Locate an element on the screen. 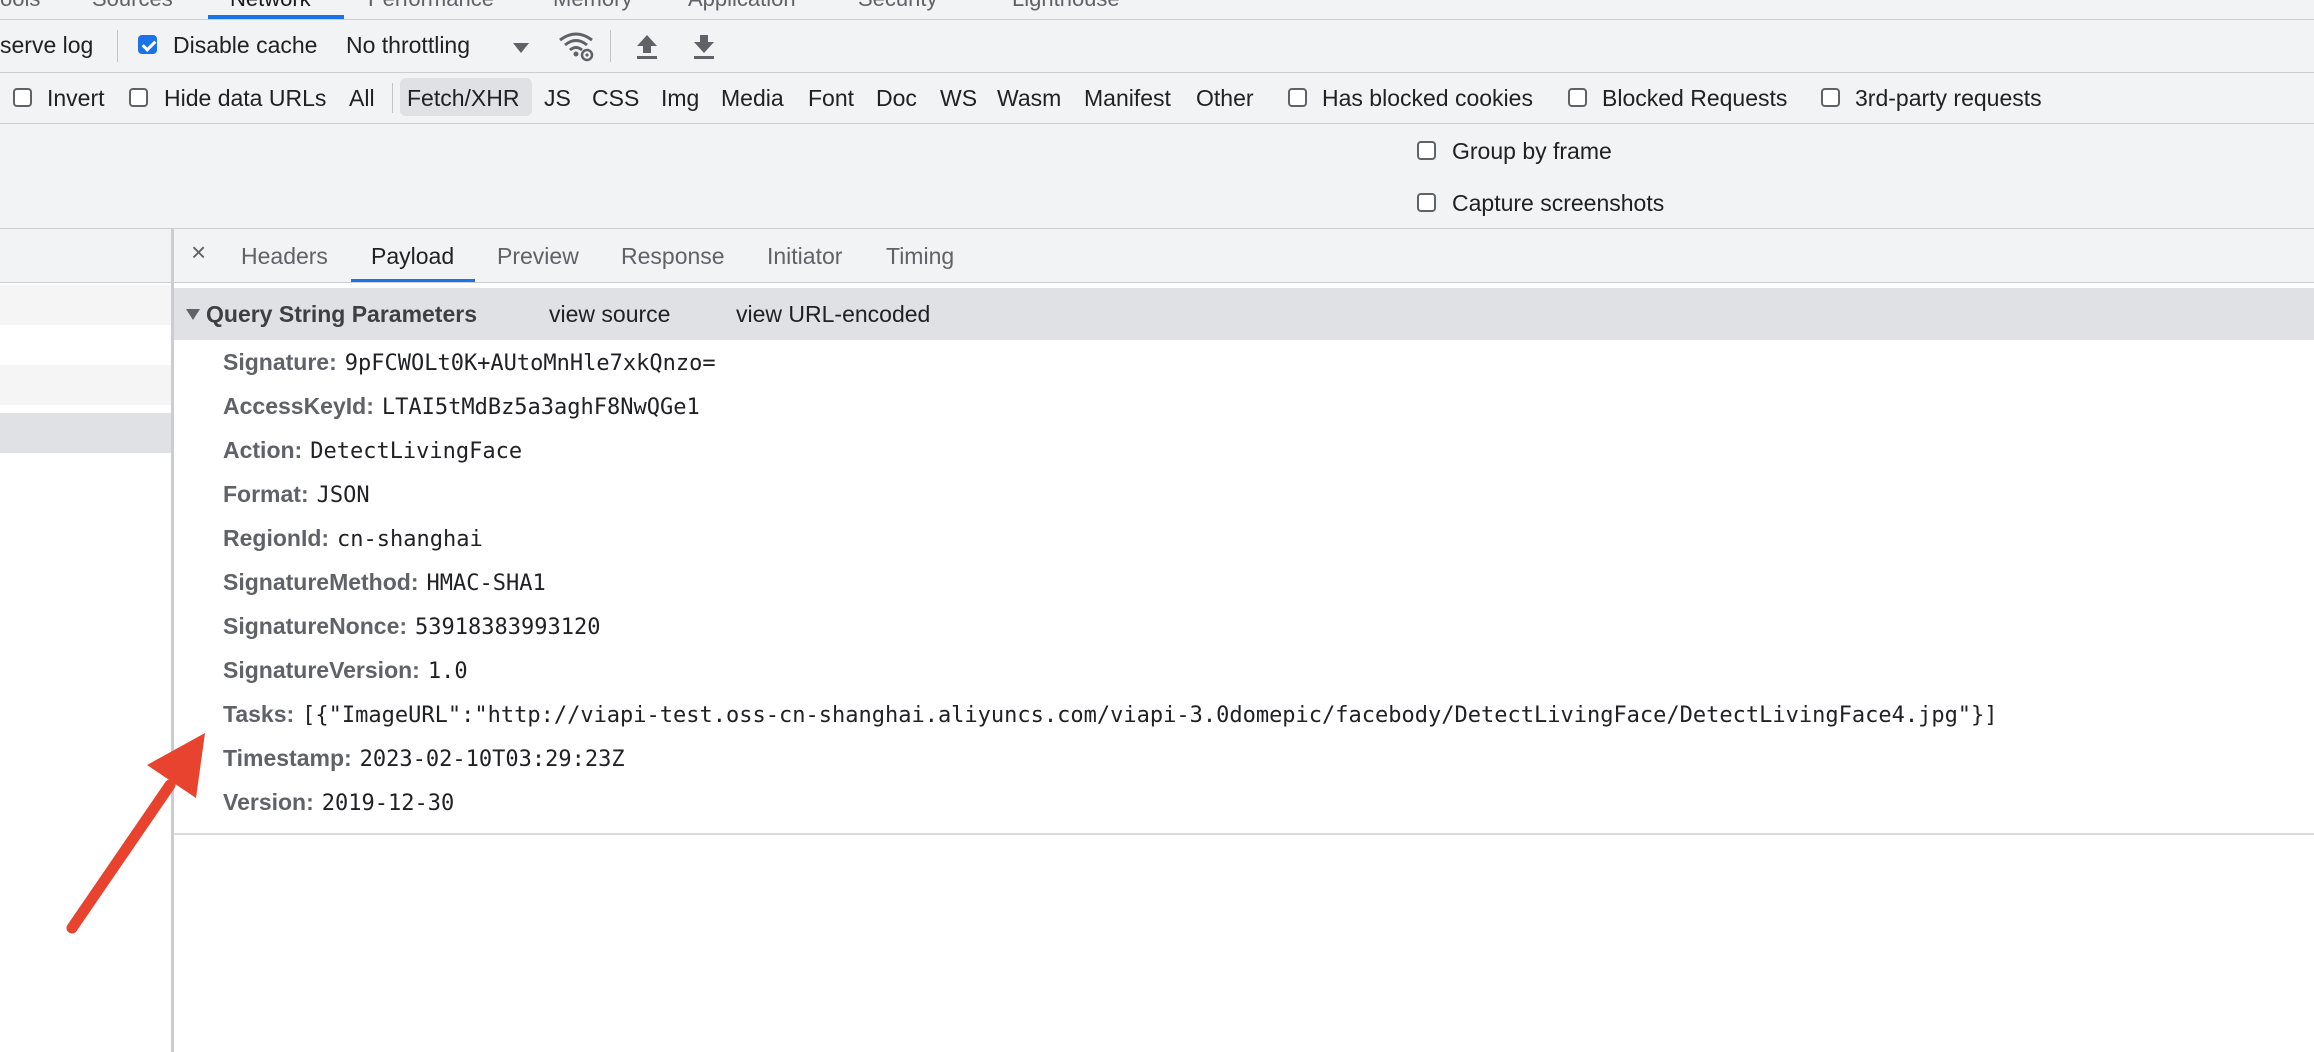  tab-preview: Preview is located at coordinates (538, 256).